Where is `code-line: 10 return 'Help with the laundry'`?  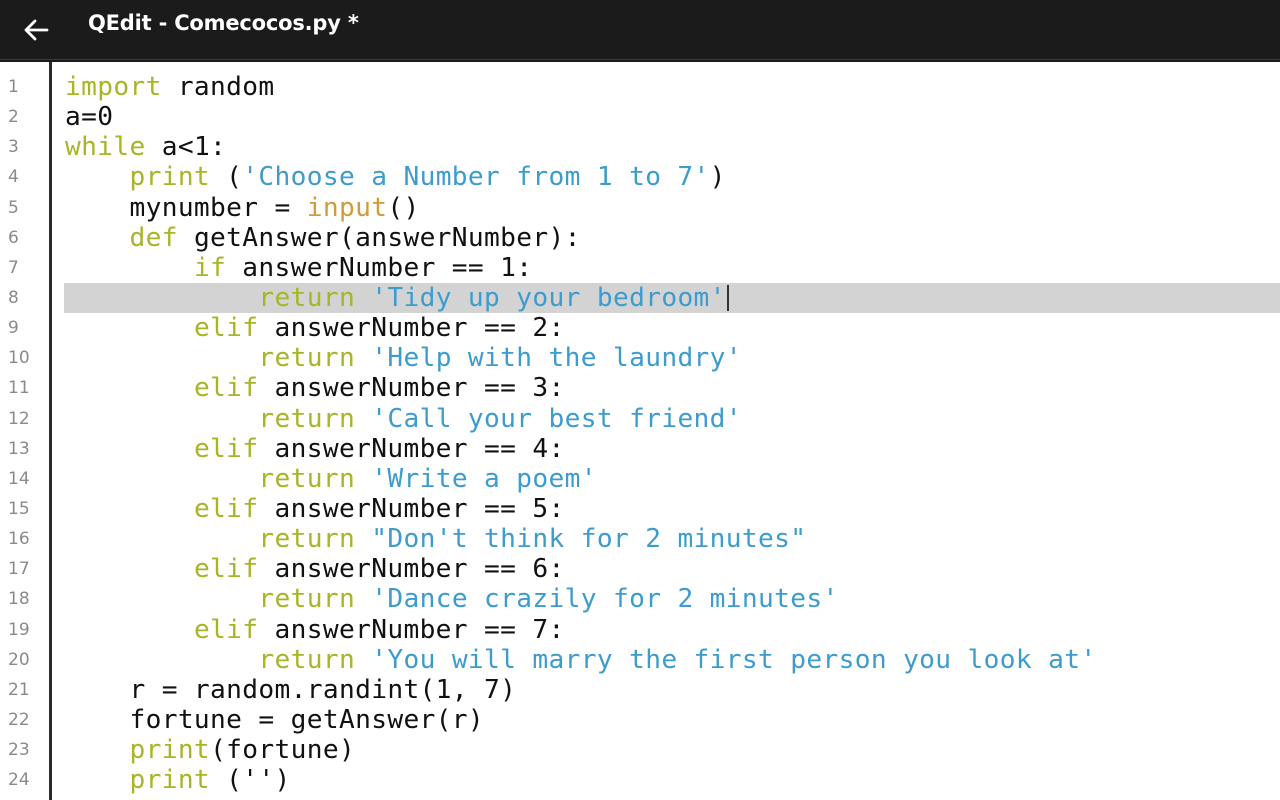
code-line: 10 return 'Help with the laundry' is located at coordinates (640, 358).